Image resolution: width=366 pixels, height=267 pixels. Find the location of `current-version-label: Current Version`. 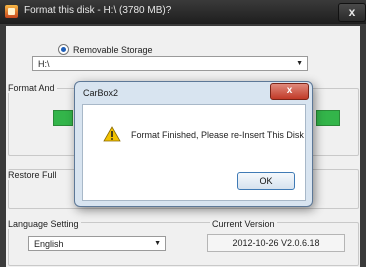

current-version-label: Current Version is located at coordinates (243, 224).